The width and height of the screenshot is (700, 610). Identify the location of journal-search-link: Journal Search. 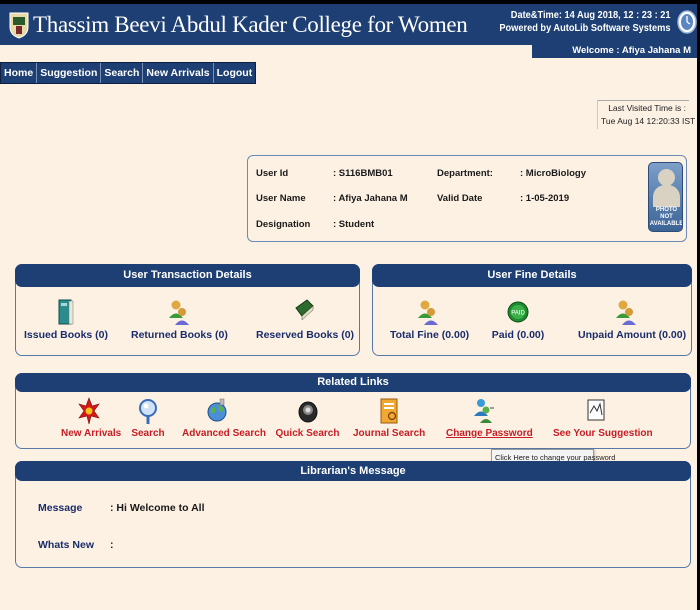
(389, 418).